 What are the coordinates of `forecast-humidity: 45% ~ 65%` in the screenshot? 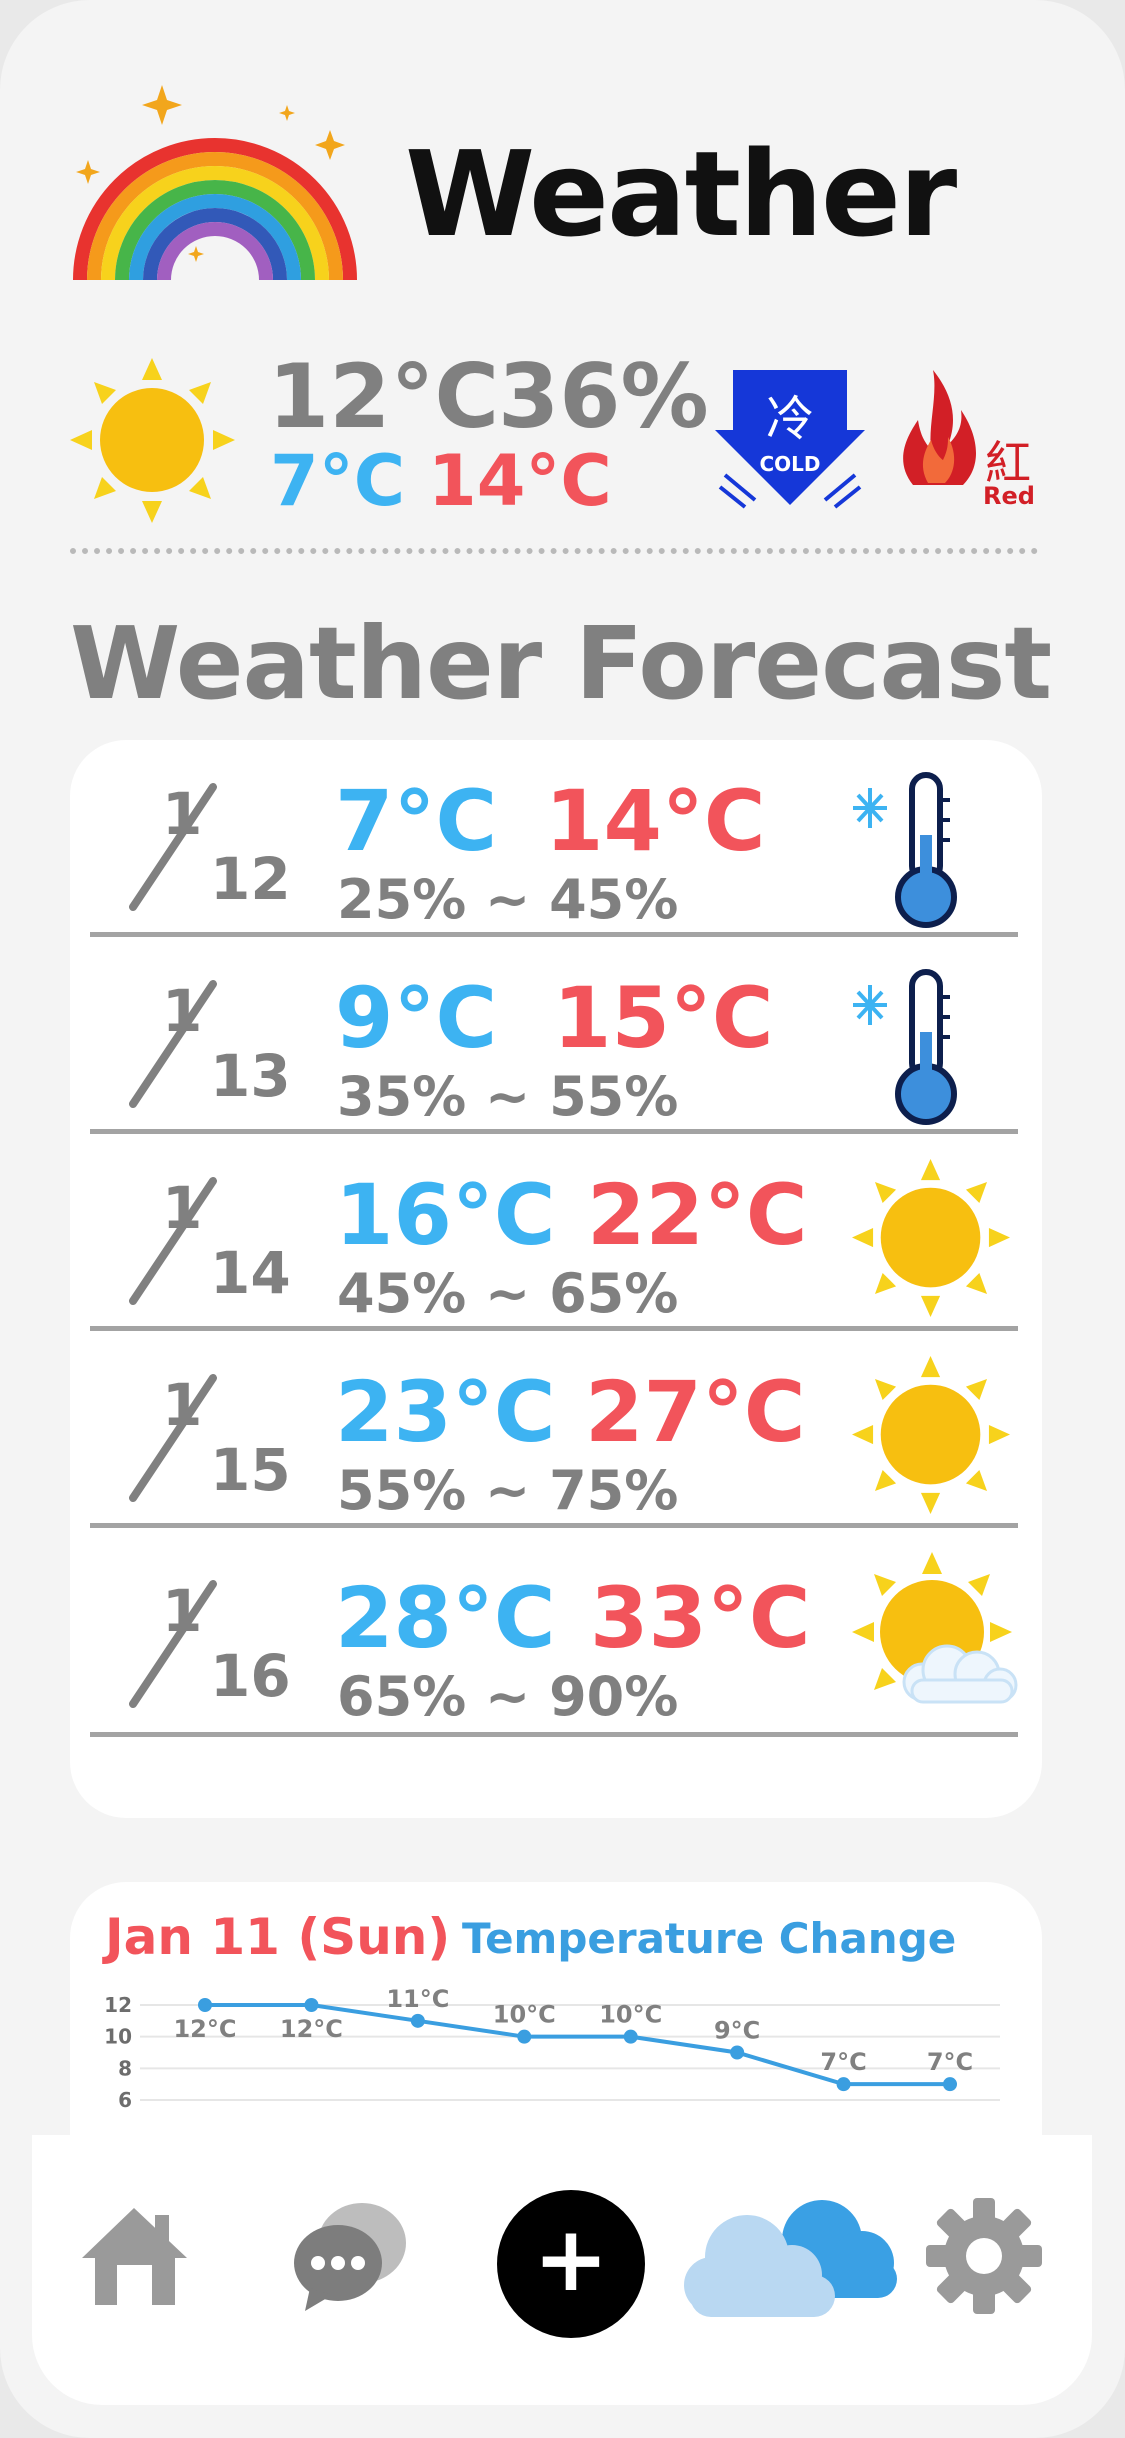 It's located at (508, 1293).